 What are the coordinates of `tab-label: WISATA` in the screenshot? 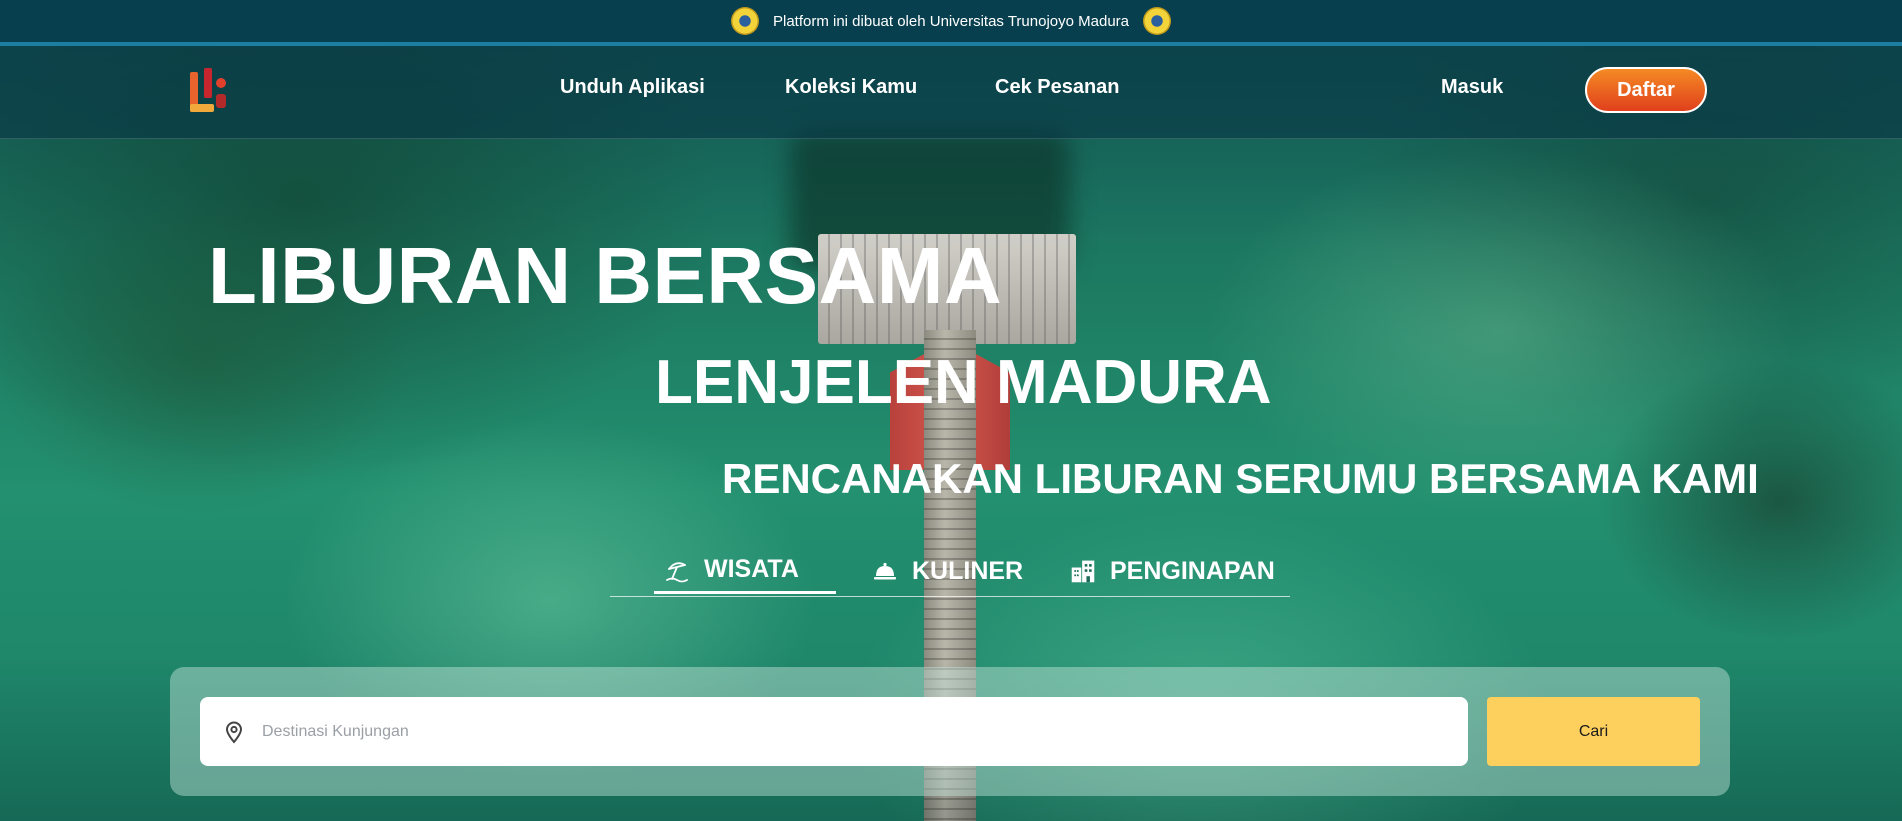 It's located at (751, 569).